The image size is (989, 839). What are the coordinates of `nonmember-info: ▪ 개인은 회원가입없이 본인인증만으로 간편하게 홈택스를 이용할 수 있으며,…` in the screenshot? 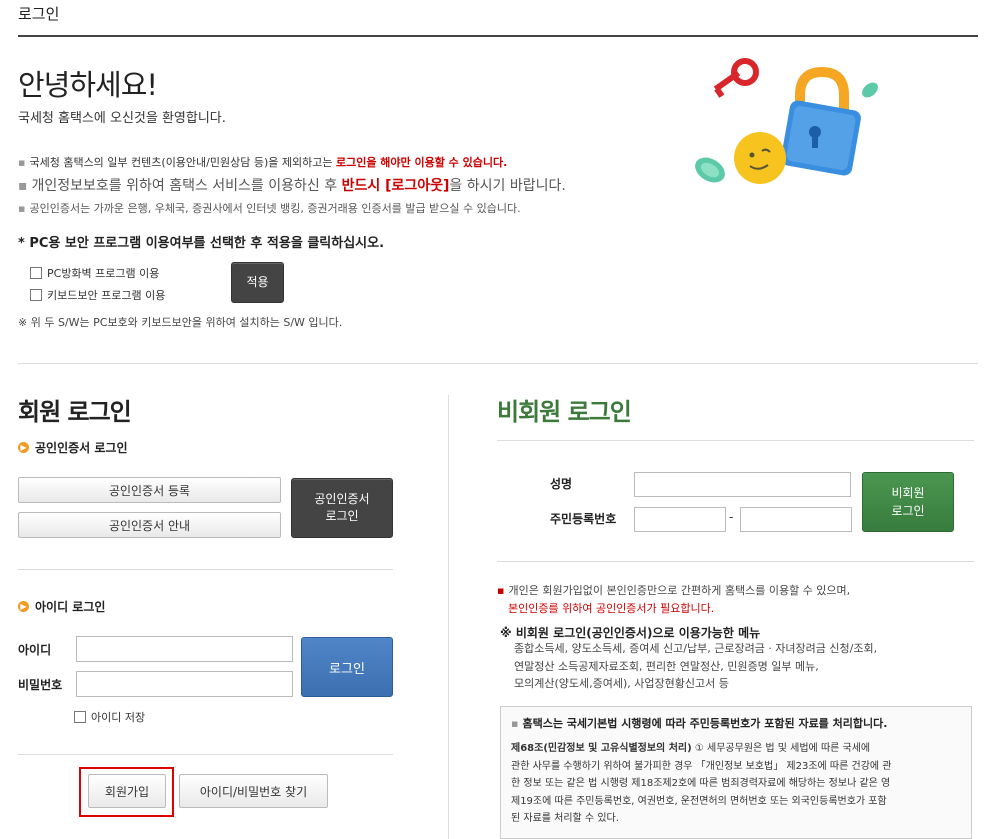 It's located at (674, 599).